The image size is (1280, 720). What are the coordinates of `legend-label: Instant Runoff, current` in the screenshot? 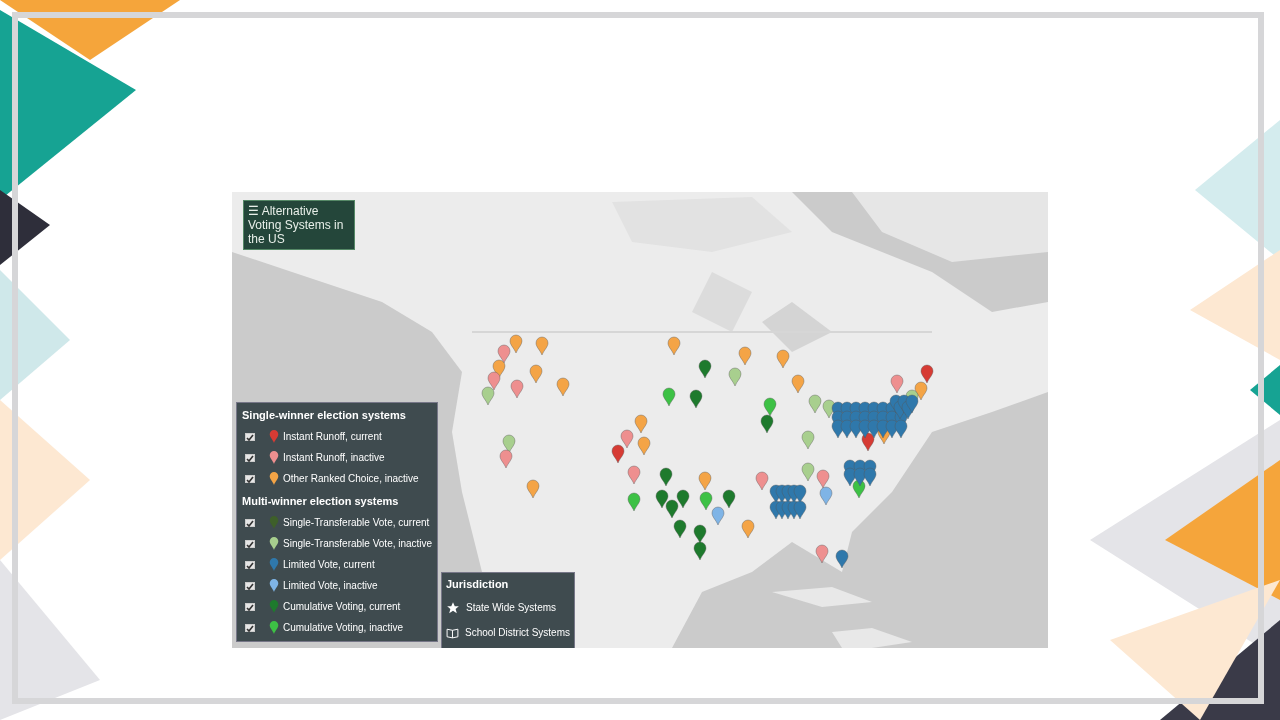 It's located at (332, 436).